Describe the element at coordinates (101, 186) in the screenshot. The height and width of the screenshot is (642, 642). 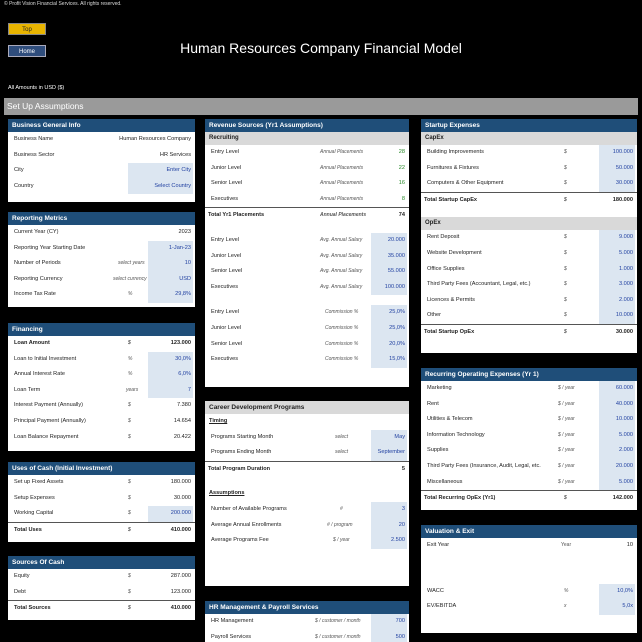
I see `country-row: Country Select Country` at that location.